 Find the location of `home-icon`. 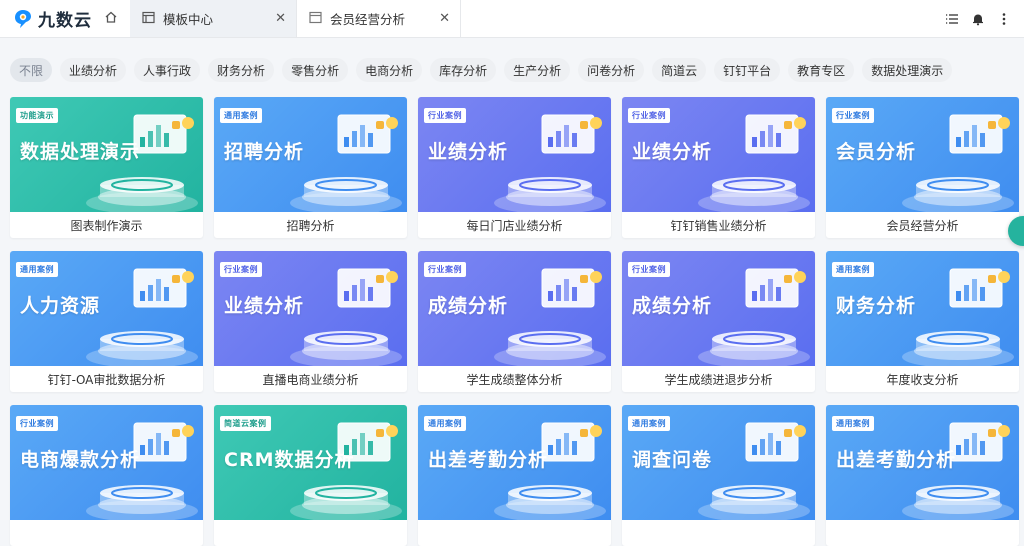

home-icon is located at coordinates (111, 18).